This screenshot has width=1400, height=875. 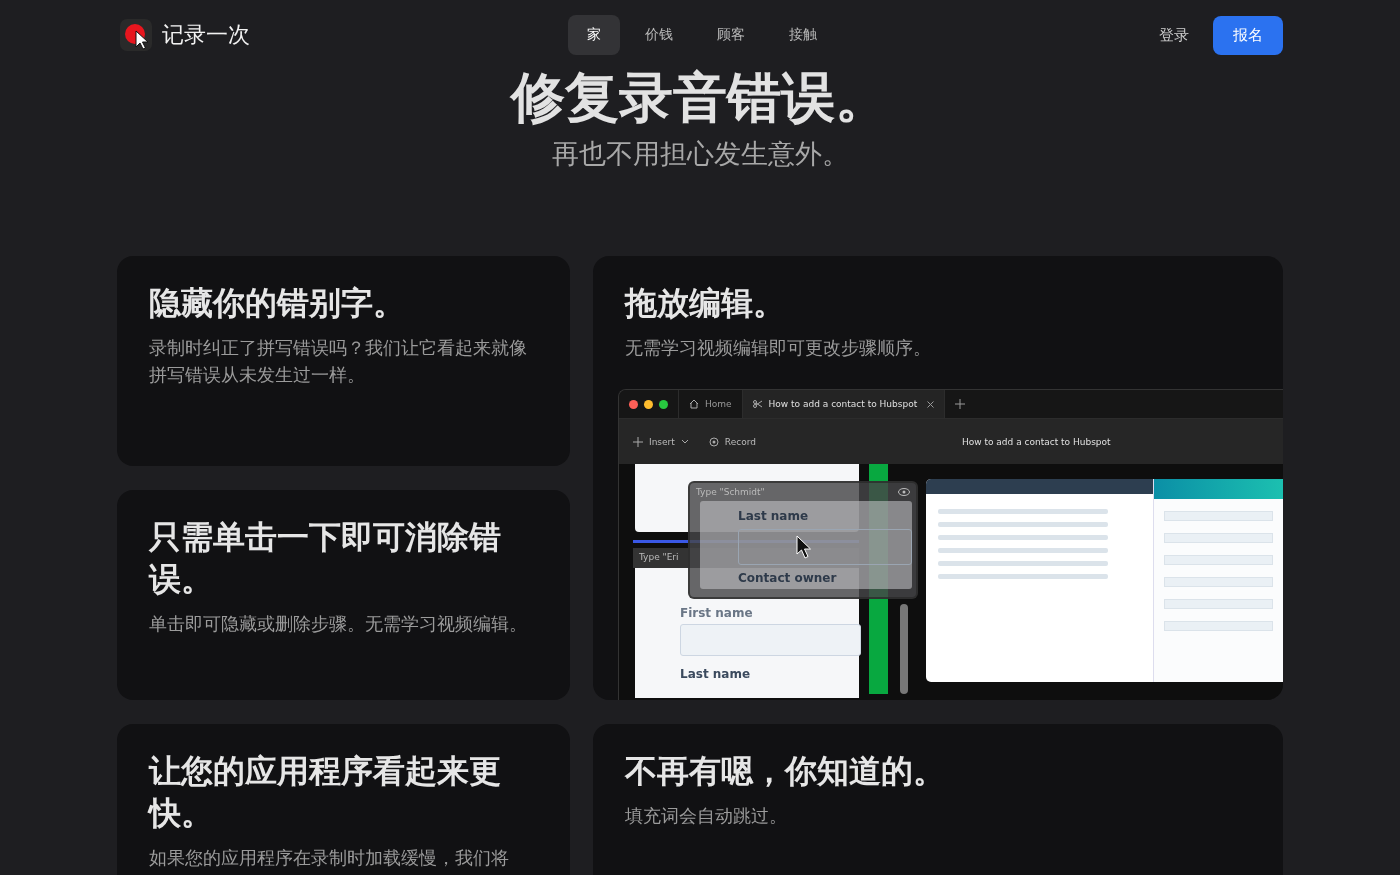 What do you see at coordinates (711, 404) in the screenshot?
I see `browser-tab: Home` at bounding box center [711, 404].